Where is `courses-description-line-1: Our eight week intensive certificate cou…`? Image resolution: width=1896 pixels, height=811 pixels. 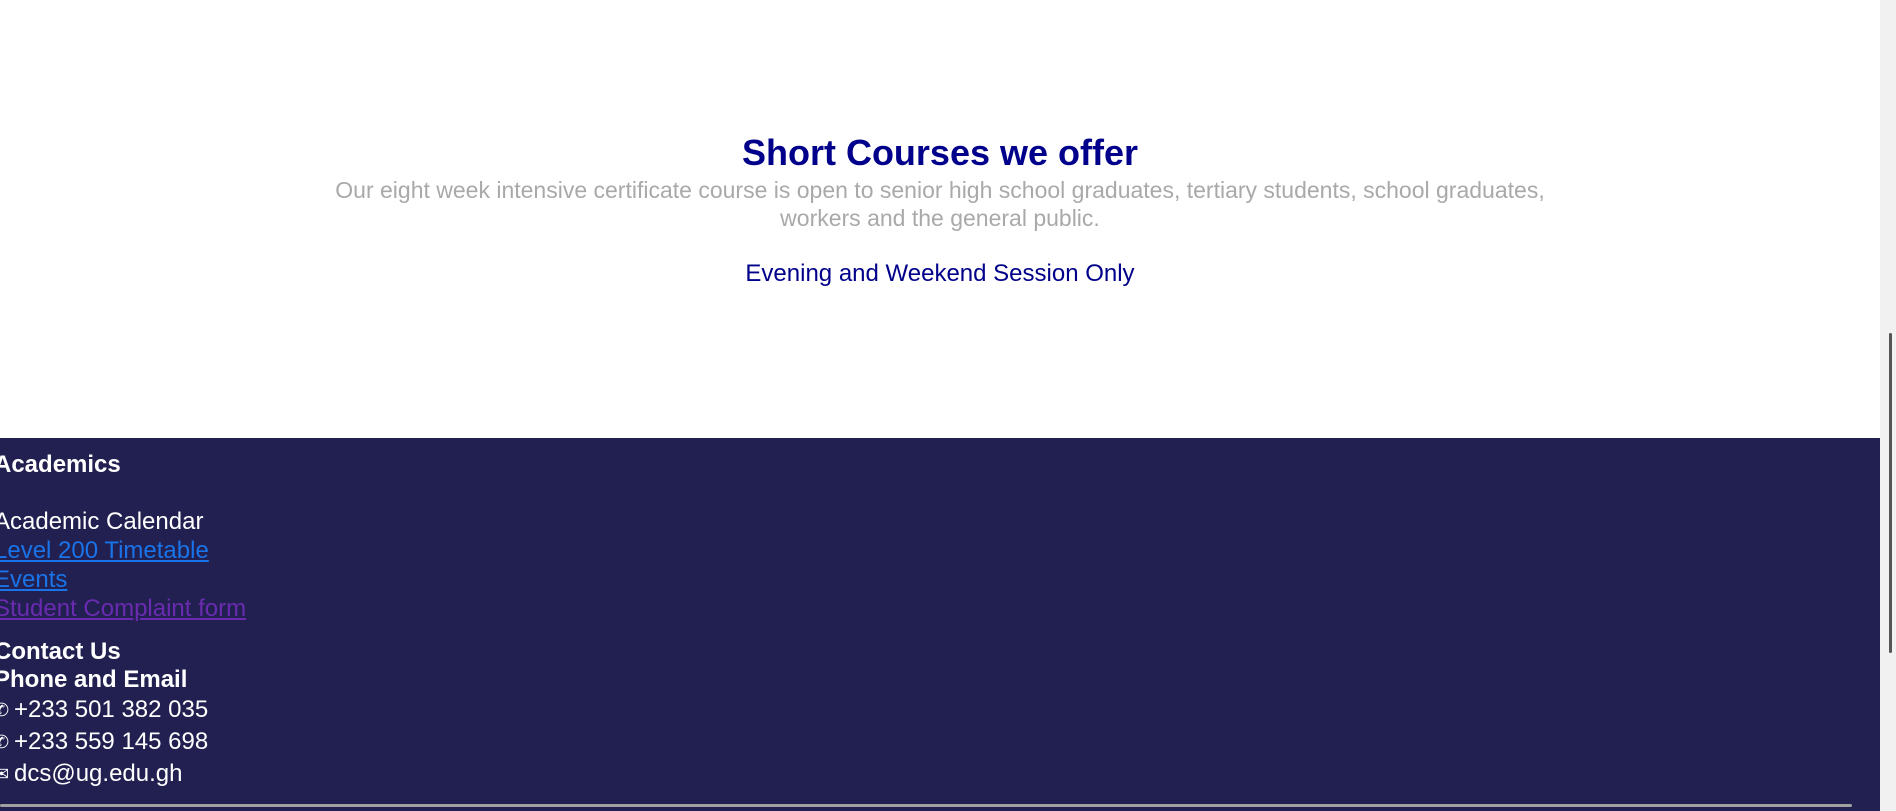 courses-description-line-1: Our eight week intensive certificate cou… is located at coordinates (940, 190).